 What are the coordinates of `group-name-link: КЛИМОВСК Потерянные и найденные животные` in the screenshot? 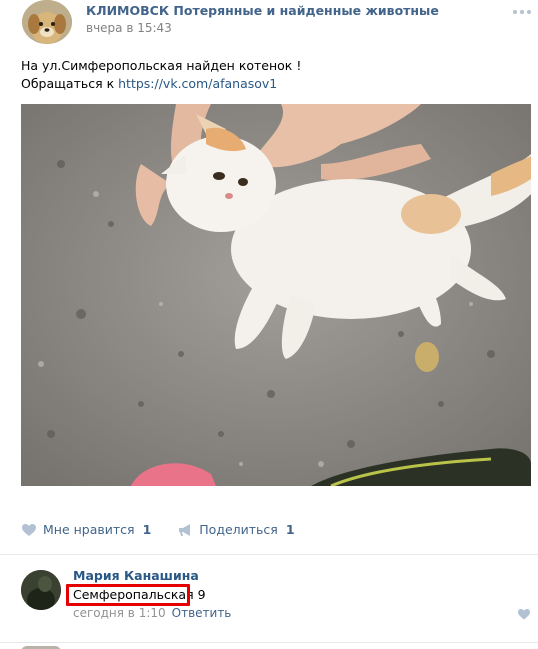 It's located at (262, 10).